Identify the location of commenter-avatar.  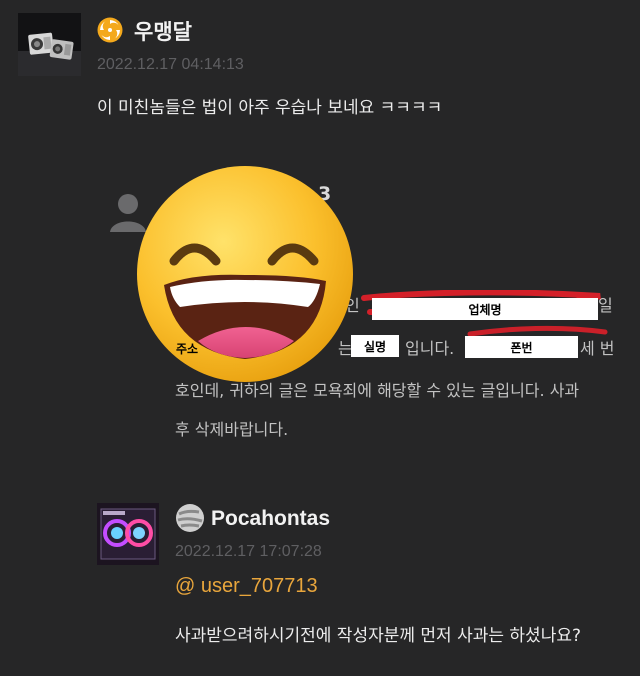
(49, 44).